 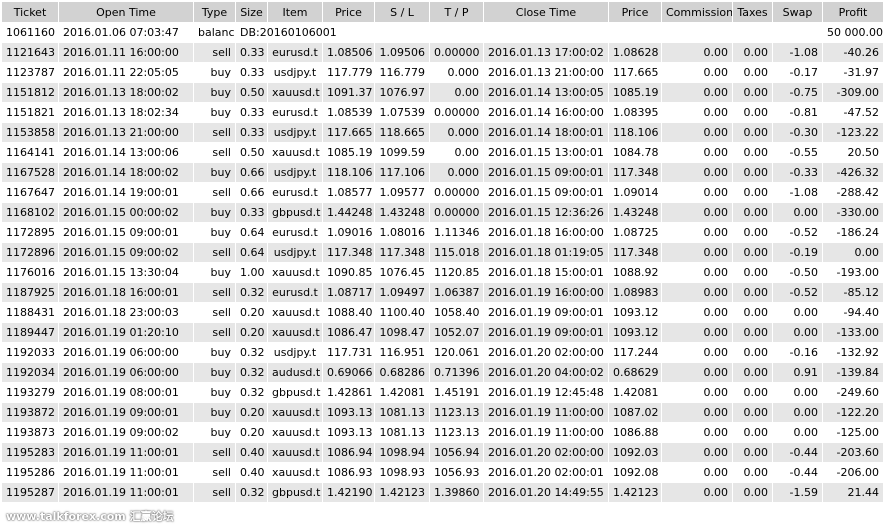 I want to click on cell-profit: -125.00, so click(x=853, y=433).